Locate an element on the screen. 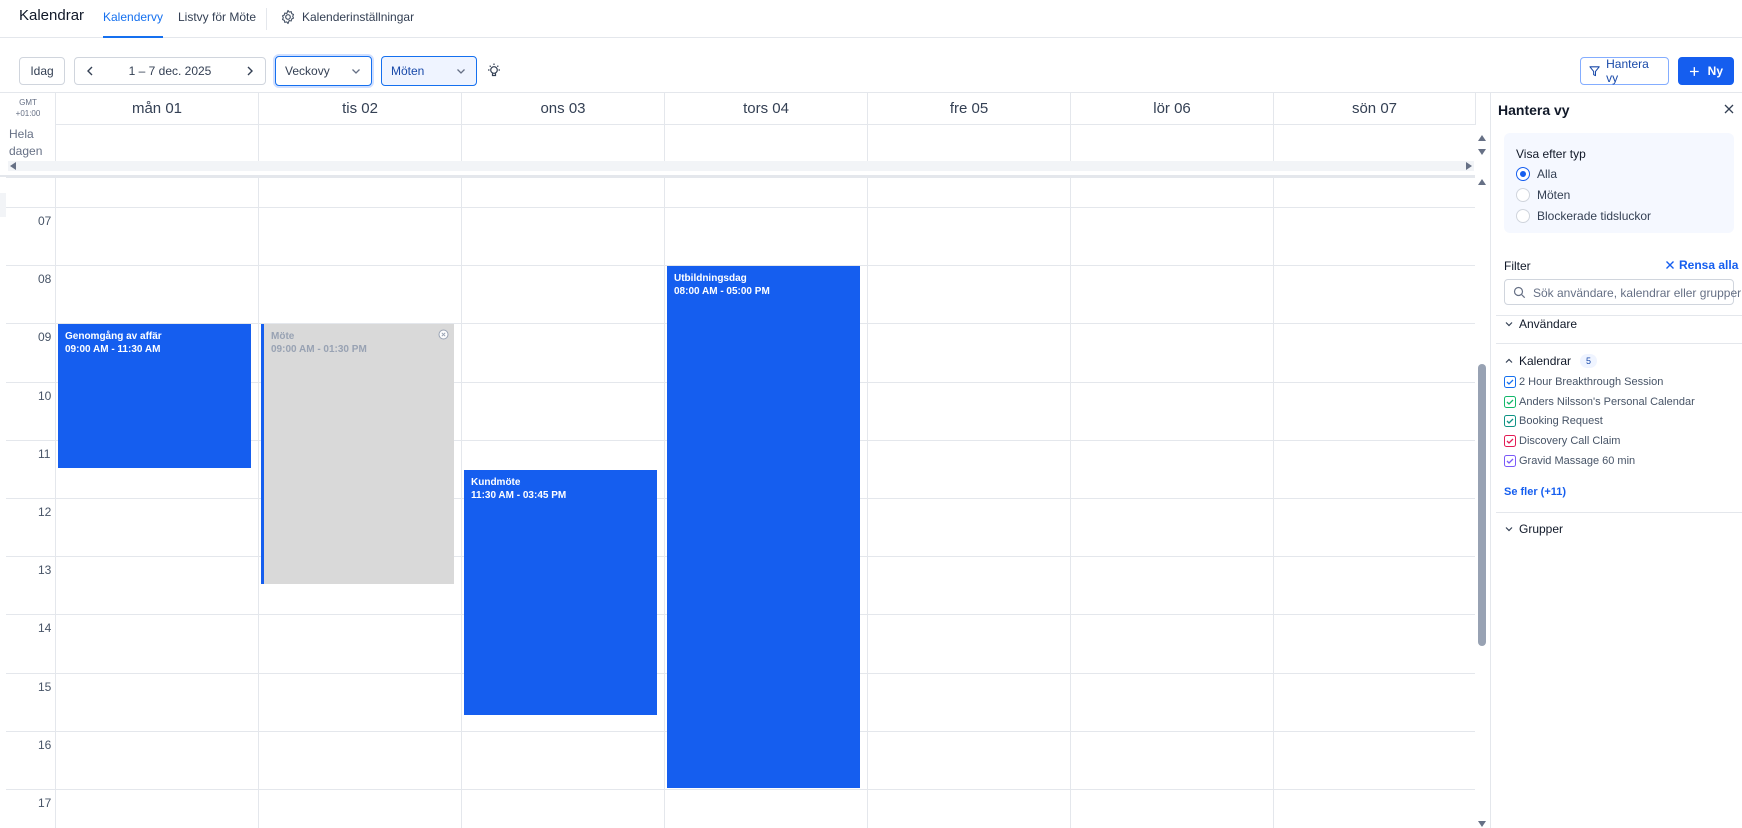  grid-edge-marker is located at coordinates (3, 205).